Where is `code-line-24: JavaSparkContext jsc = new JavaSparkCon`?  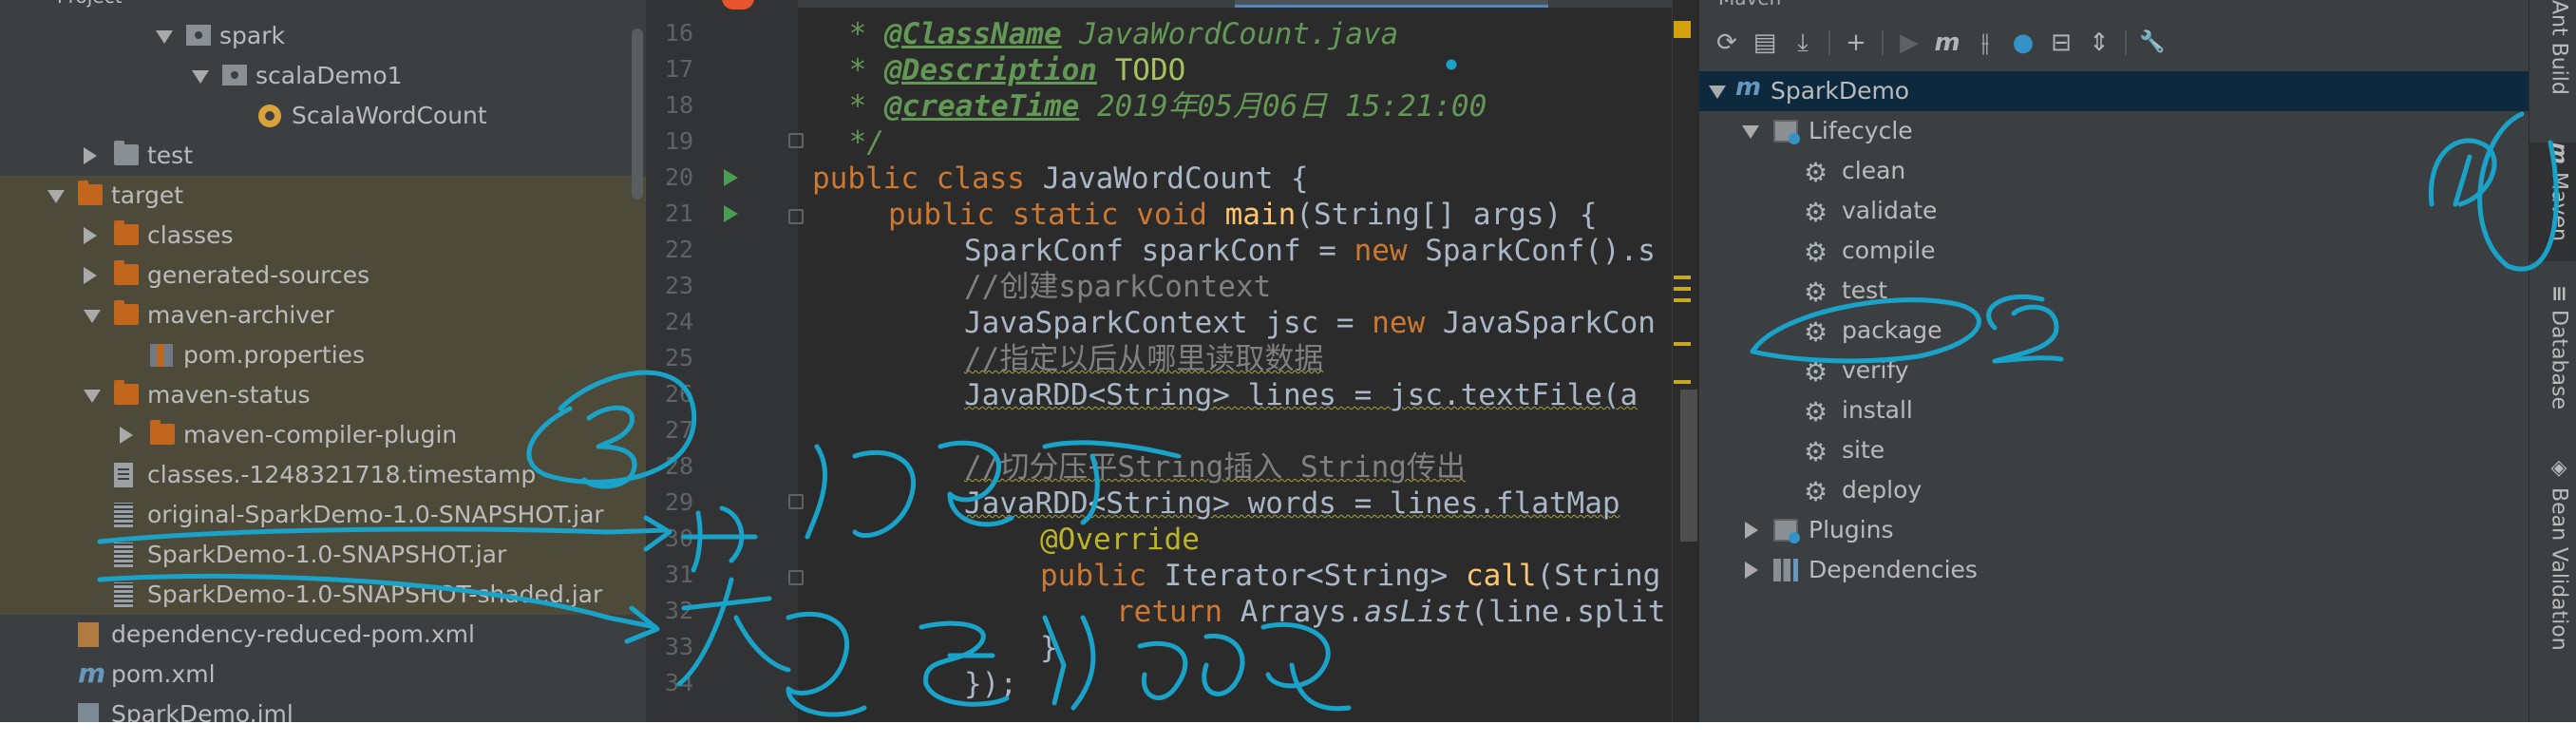 code-line-24: JavaSparkContext jsc = new JavaSparkCon is located at coordinates (1310, 323).